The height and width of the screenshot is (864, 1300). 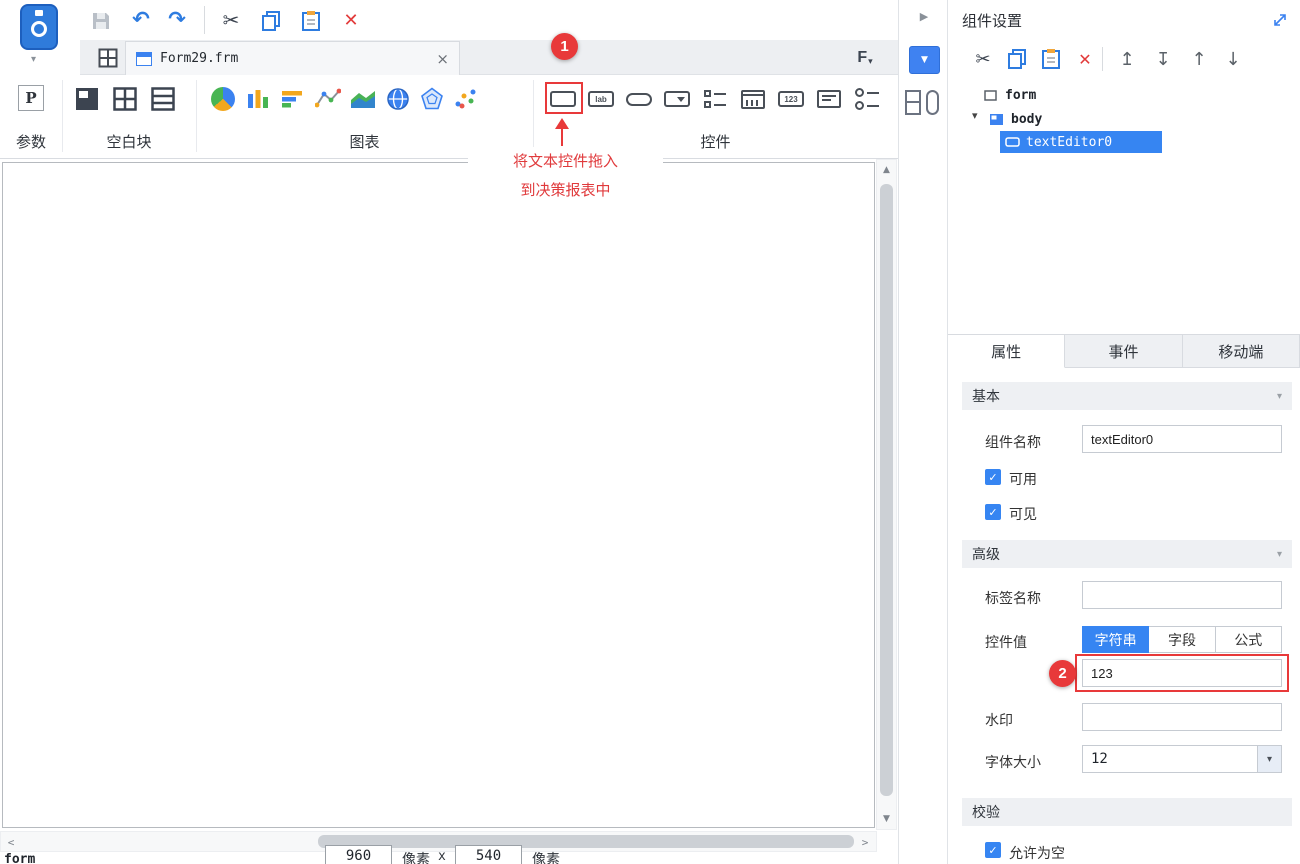 What do you see at coordinates (416, 857) in the screenshot?
I see `width-unit-label: 像素` at bounding box center [416, 857].